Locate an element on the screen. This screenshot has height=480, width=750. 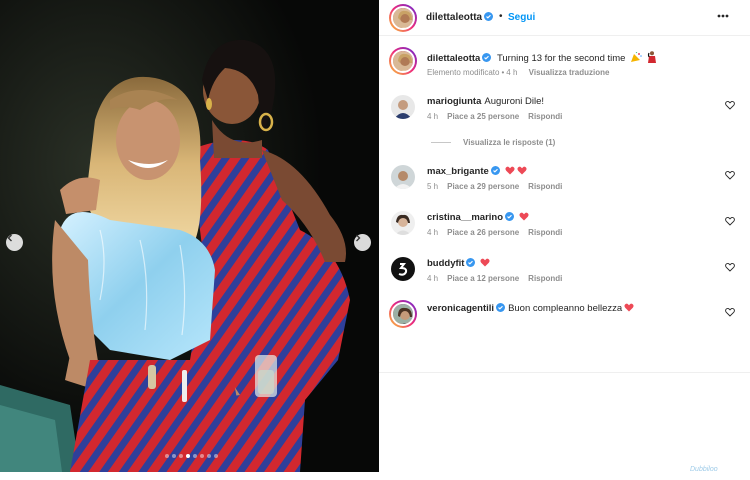
comment-text-line: cristina__marino is located at coordinates (478, 217).